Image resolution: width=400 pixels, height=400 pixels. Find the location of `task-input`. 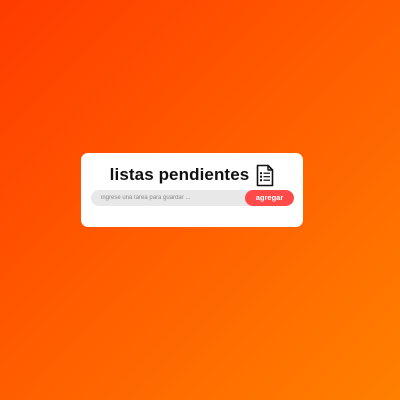

task-input is located at coordinates (167, 198).